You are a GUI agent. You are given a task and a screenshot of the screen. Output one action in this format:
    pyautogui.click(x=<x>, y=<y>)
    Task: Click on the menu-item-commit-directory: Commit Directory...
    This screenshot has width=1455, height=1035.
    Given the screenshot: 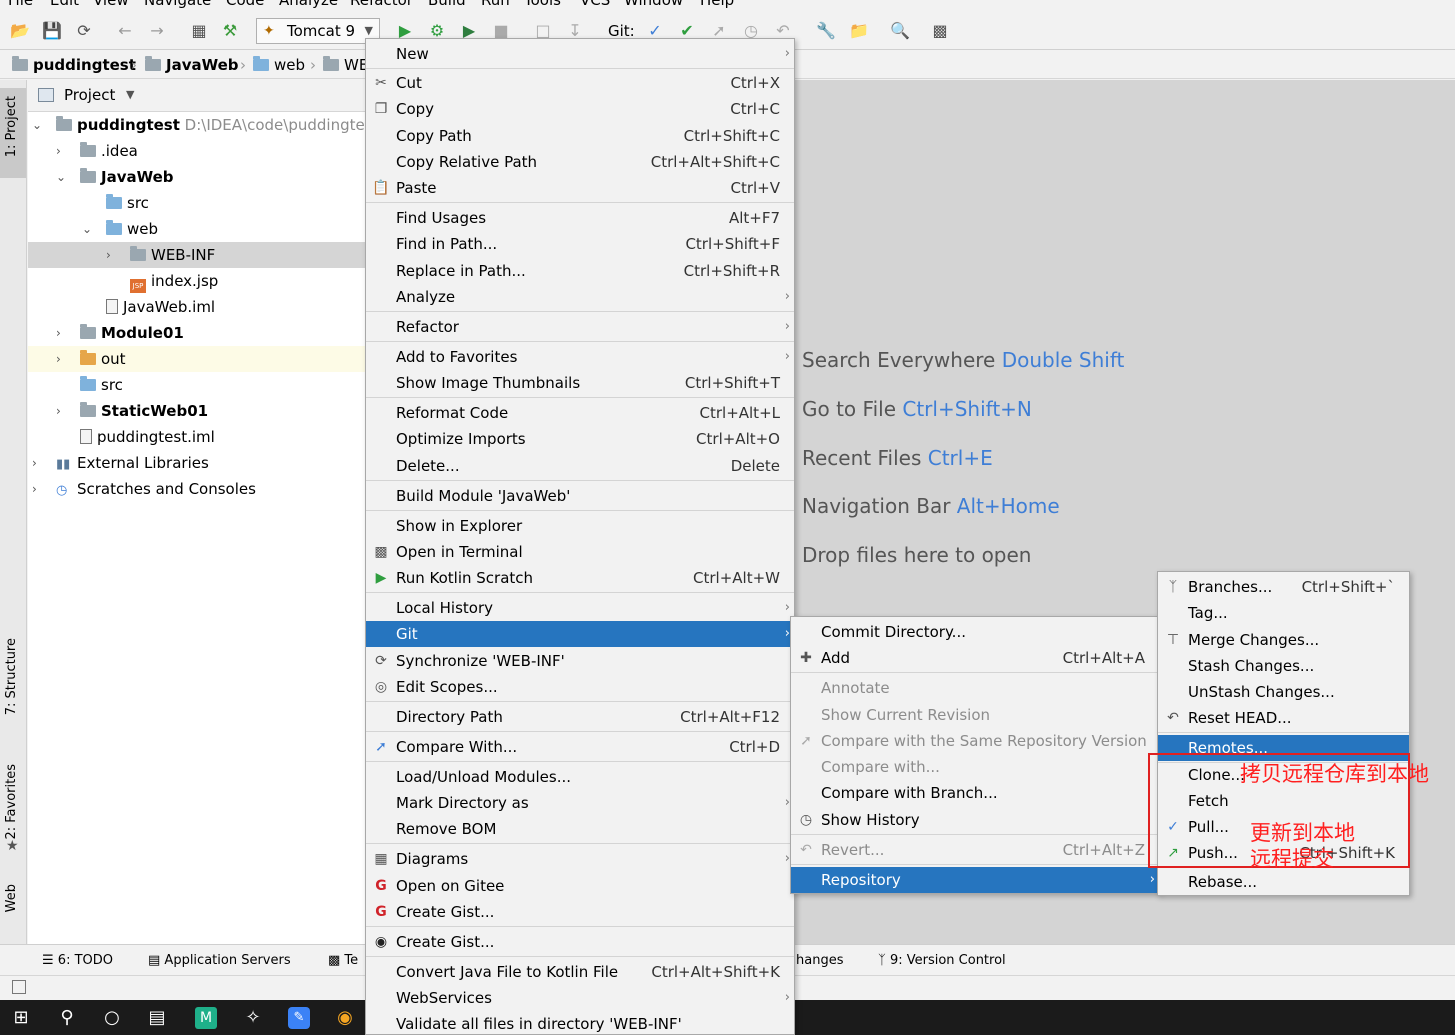 What is the action you would take?
    pyautogui.click(x=975, y=632)
    